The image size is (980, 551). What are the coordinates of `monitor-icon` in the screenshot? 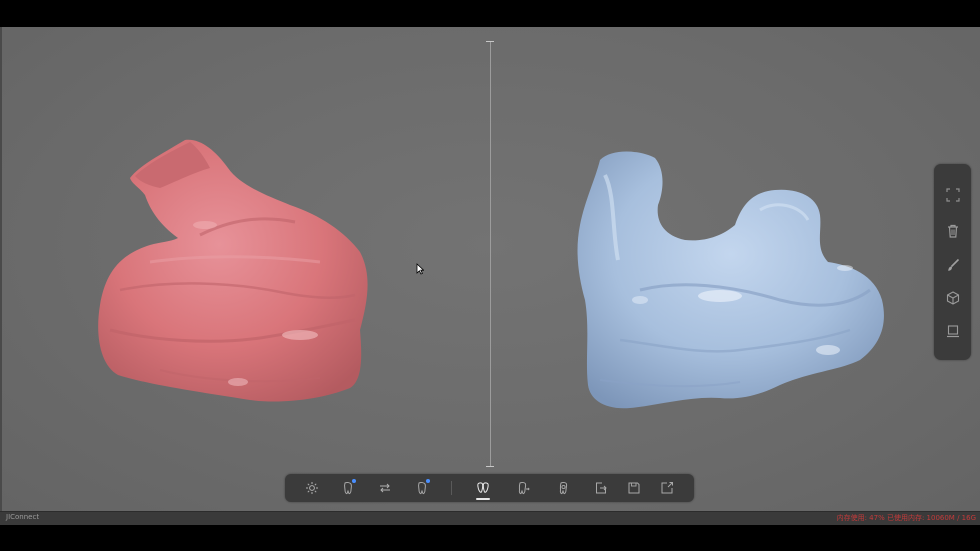 It's located at (952, 330).